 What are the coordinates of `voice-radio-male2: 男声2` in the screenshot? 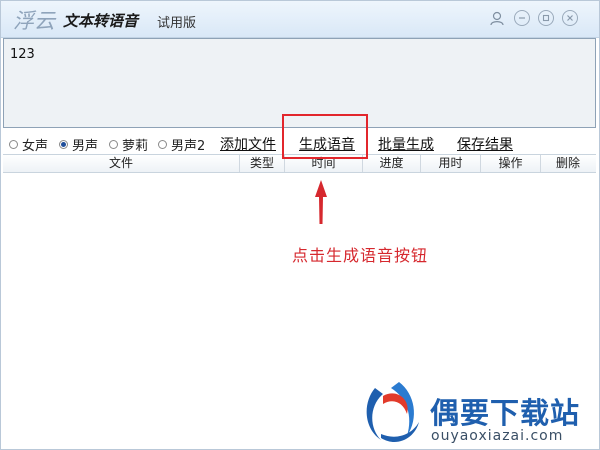 It's located at (181, 144).